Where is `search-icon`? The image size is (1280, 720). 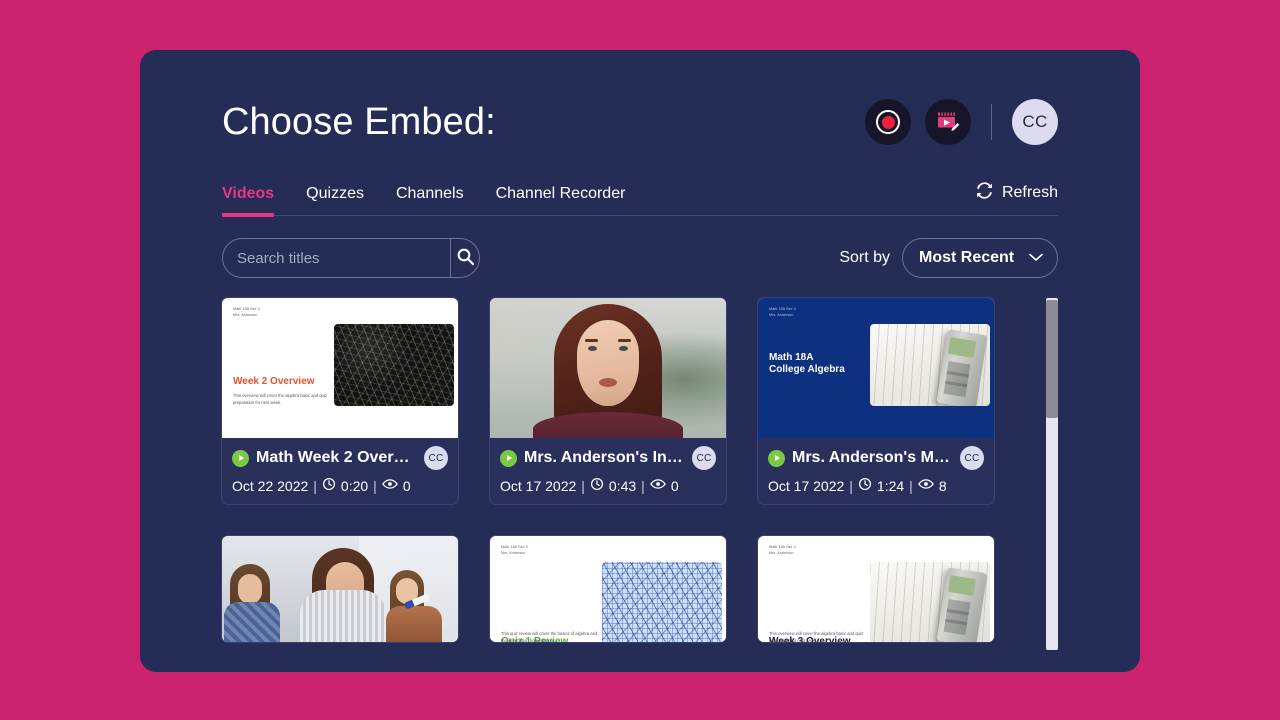 search-icon is located at coordinates (465, 258).